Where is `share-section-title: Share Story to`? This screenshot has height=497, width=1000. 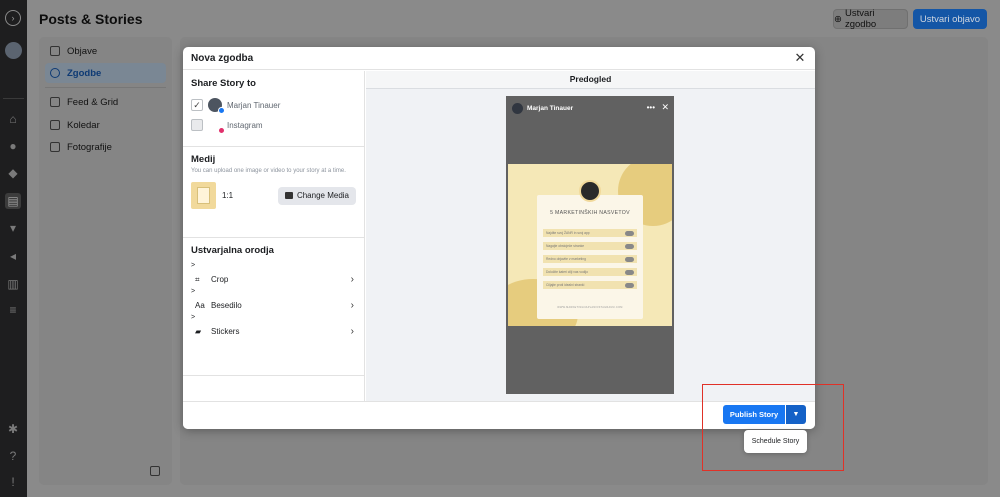 share-section-title: Share Story to is located at coordinates (223, 83).